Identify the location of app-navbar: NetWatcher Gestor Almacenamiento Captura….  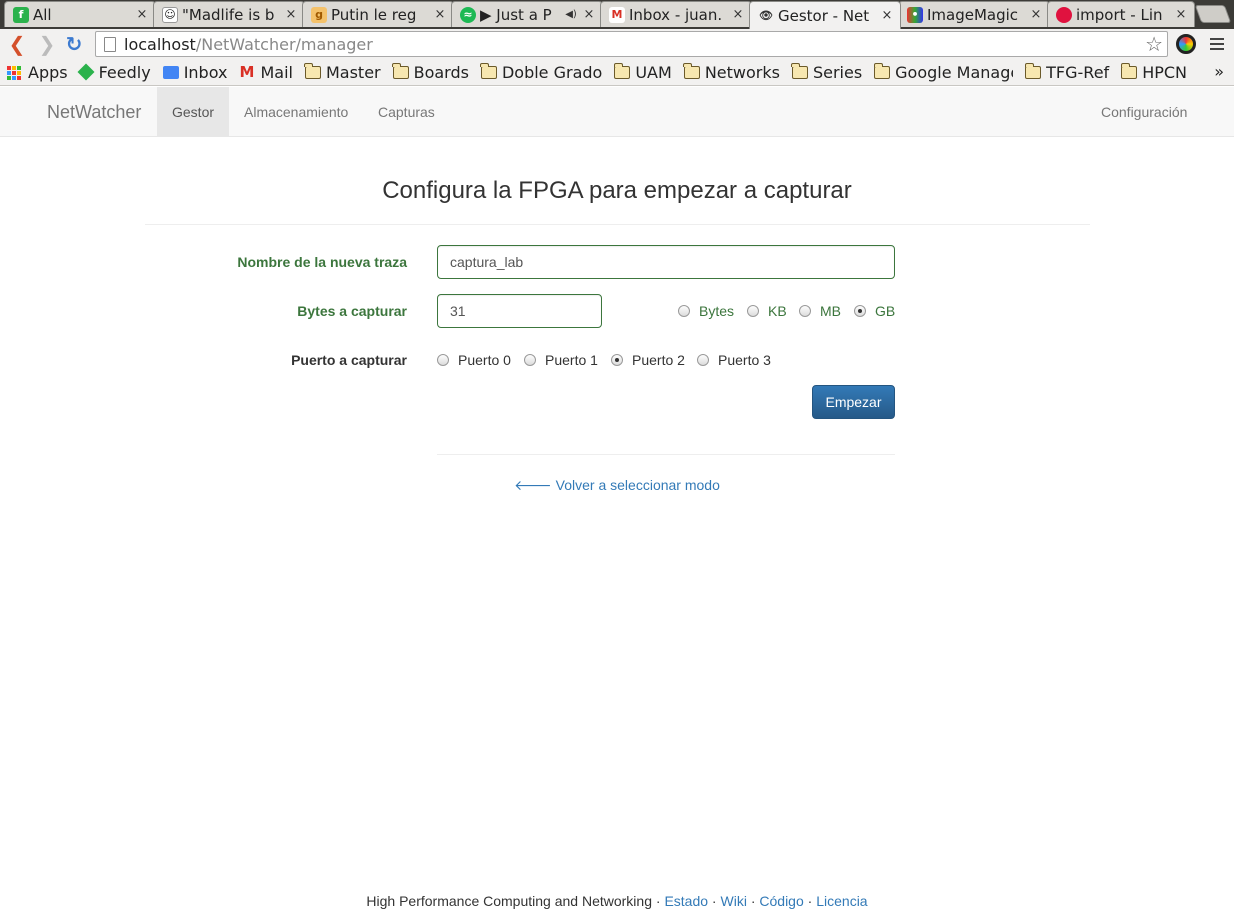
(617, 112).